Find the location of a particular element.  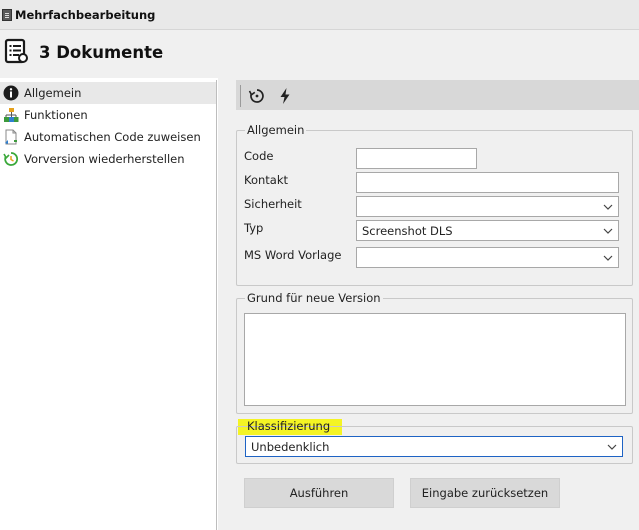

sidebar-item-vorversion: Vorversion wiederherstellen is located at coordinates (108, 159).